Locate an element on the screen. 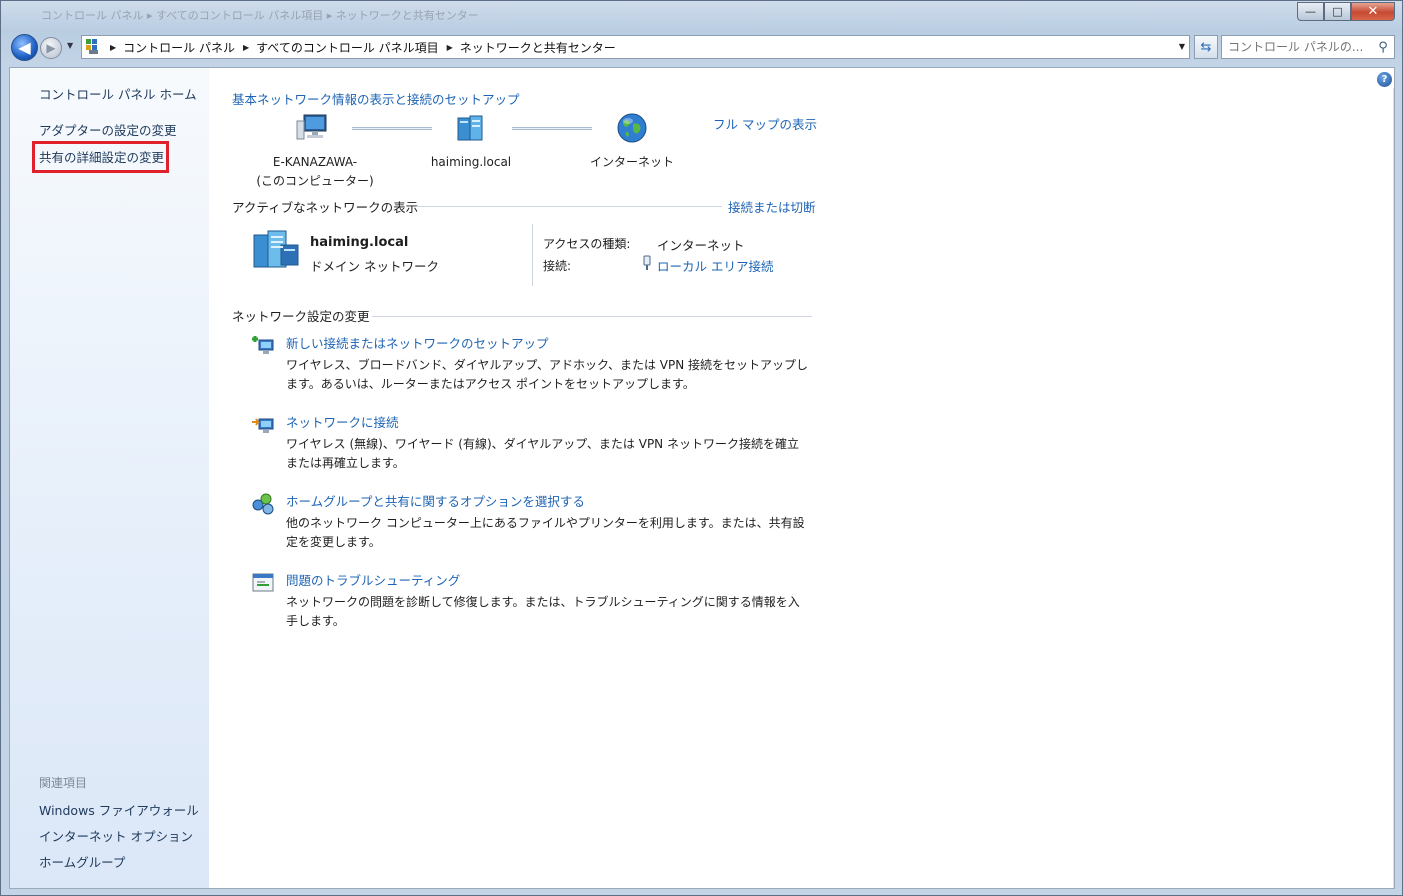 The image size is (1403, 896). sidebar-control-panel-home: コントロール パネル ホーム is located at coordinates (118, 93).